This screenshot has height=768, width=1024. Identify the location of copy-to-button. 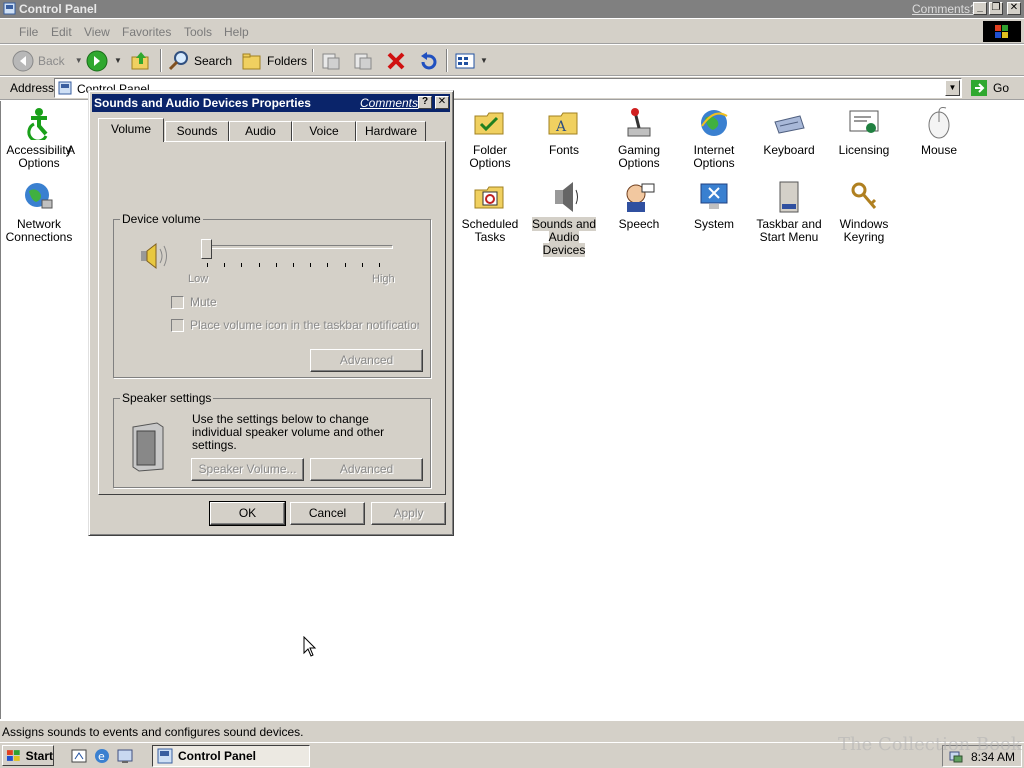
(363, 60).